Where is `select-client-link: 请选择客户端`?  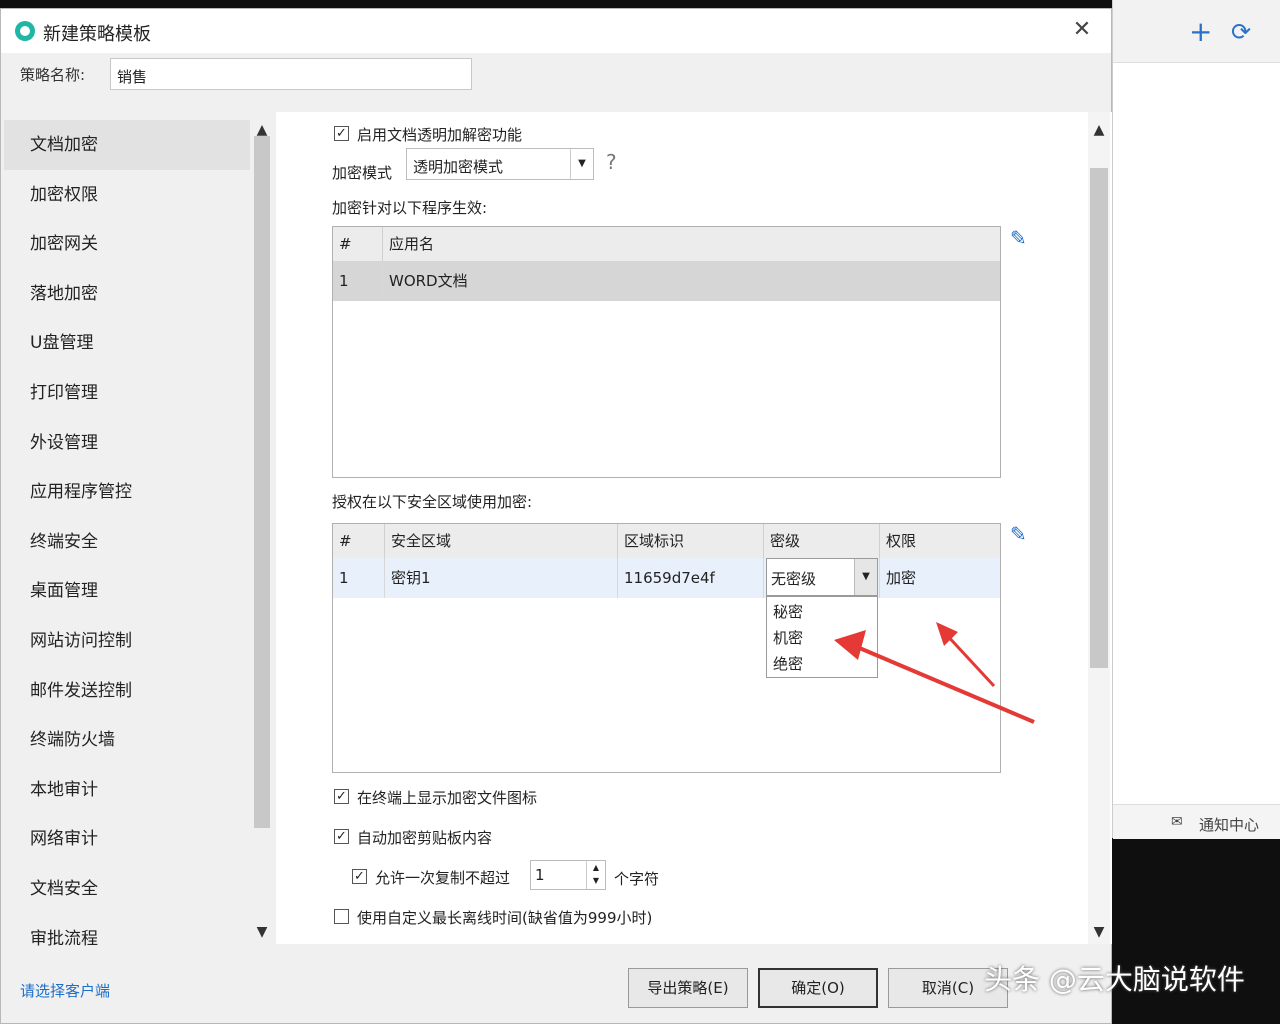
select-client-link: 请选择客户端 is located at coordinates (65, 990).